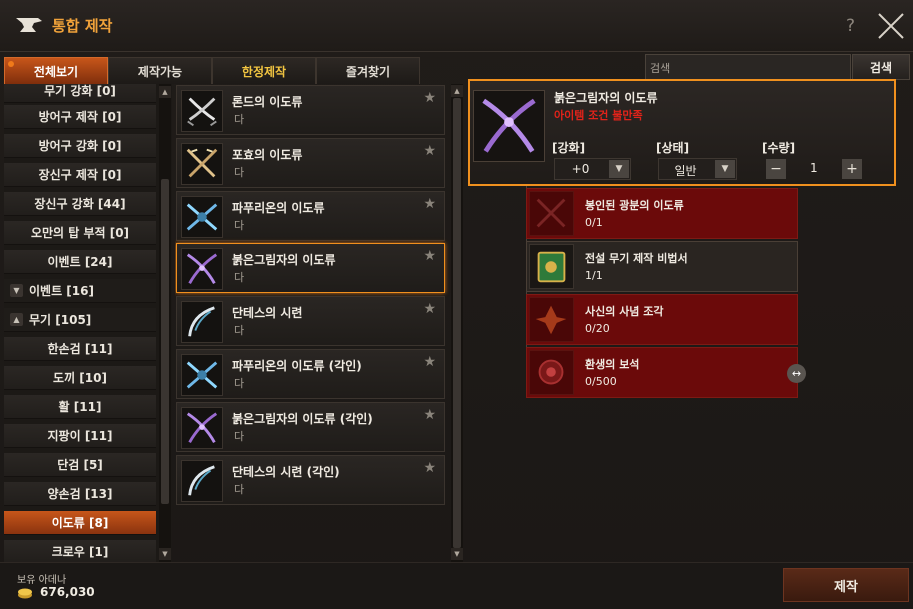  Describe the element at coordinates (776, 169) in the screenshot. I see `quantity-minus-button: −` at that location.